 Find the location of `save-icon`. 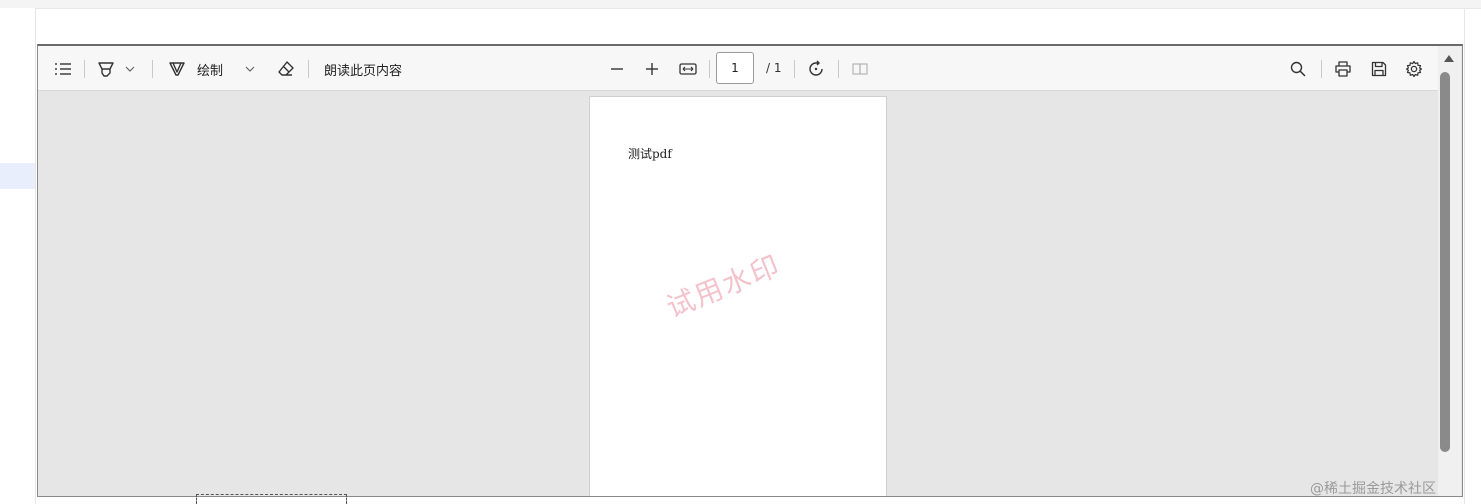

save-icon is located at coordinates (1379, 69).